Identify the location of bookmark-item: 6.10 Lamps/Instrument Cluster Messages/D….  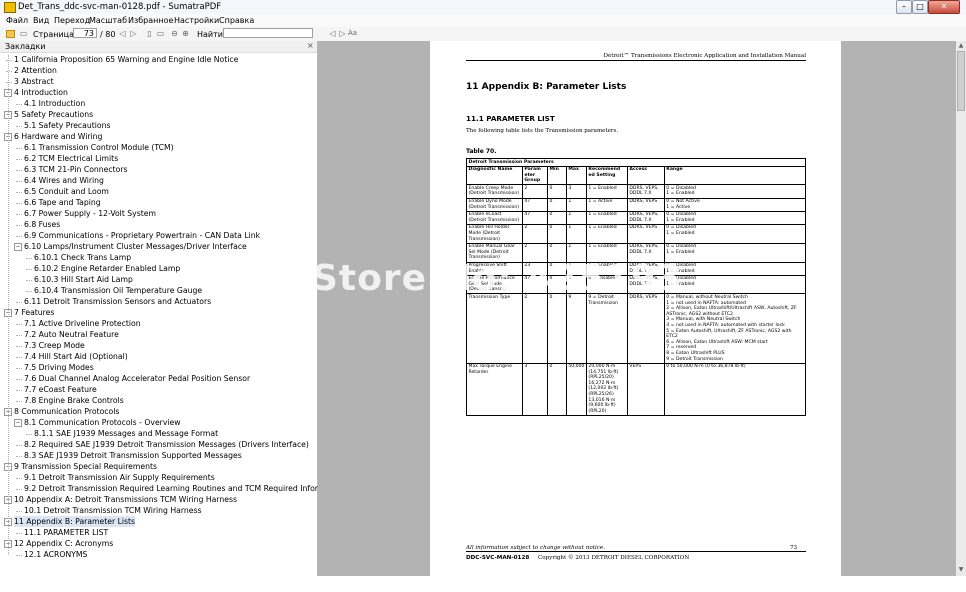
(135, 246).